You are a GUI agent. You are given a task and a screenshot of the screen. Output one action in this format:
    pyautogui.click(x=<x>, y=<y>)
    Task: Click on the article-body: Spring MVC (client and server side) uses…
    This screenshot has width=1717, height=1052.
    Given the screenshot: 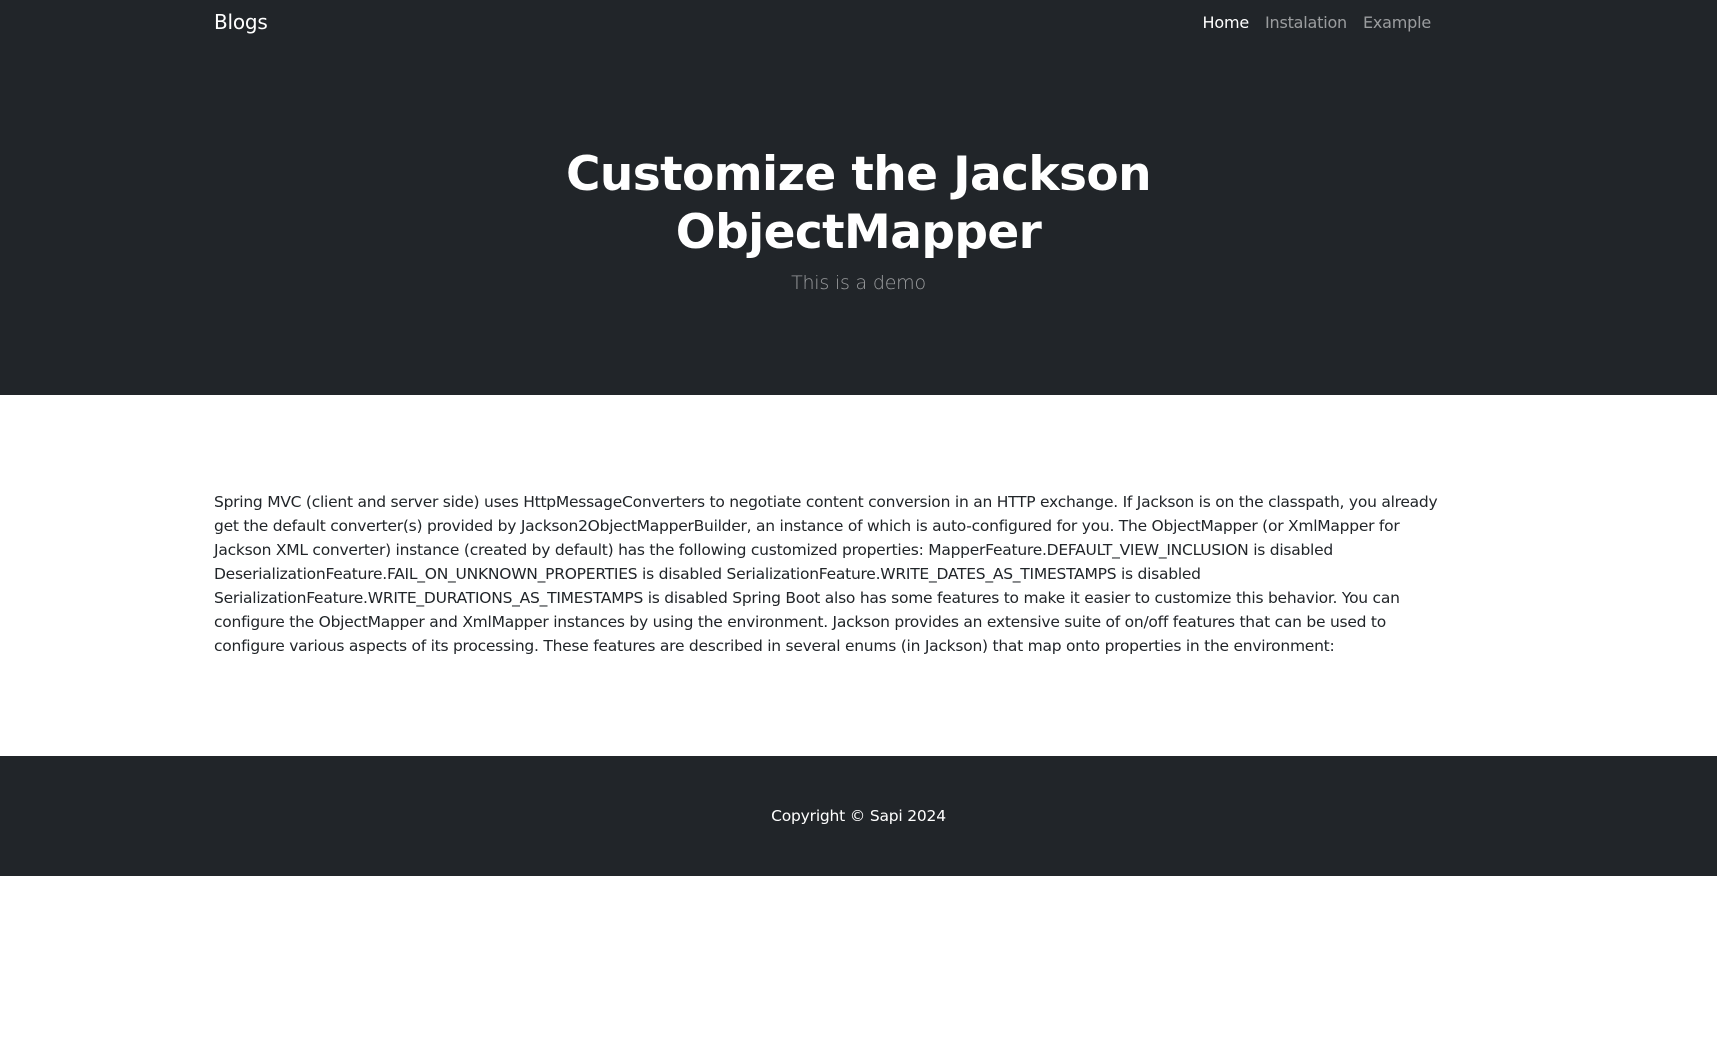 What is the action you would take?
    pyautogui.click(x=826, y=574)
    